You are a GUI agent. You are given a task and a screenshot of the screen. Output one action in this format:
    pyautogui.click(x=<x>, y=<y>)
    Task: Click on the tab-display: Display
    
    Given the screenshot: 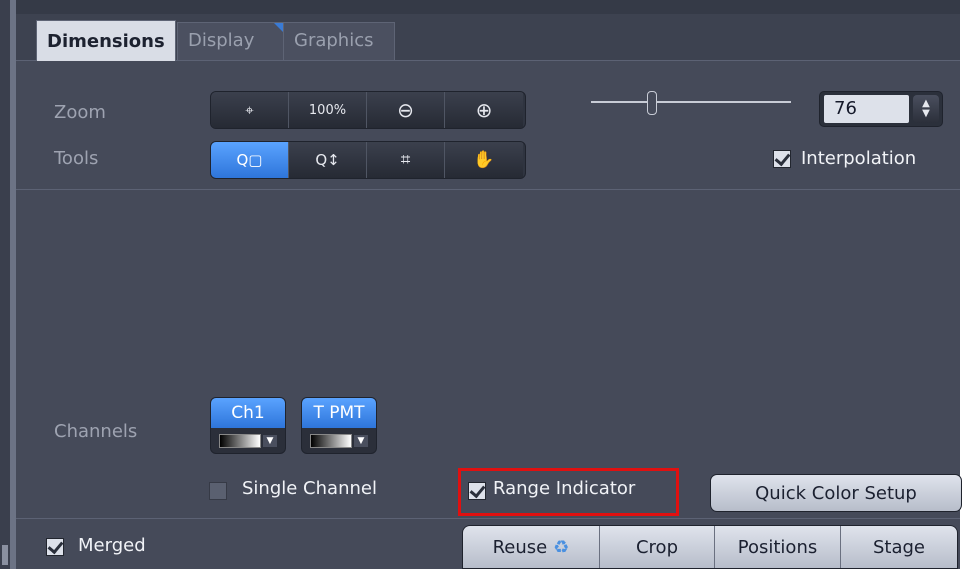 What is the action you would take?
    pyautogui.click(x=230, y=41)
    